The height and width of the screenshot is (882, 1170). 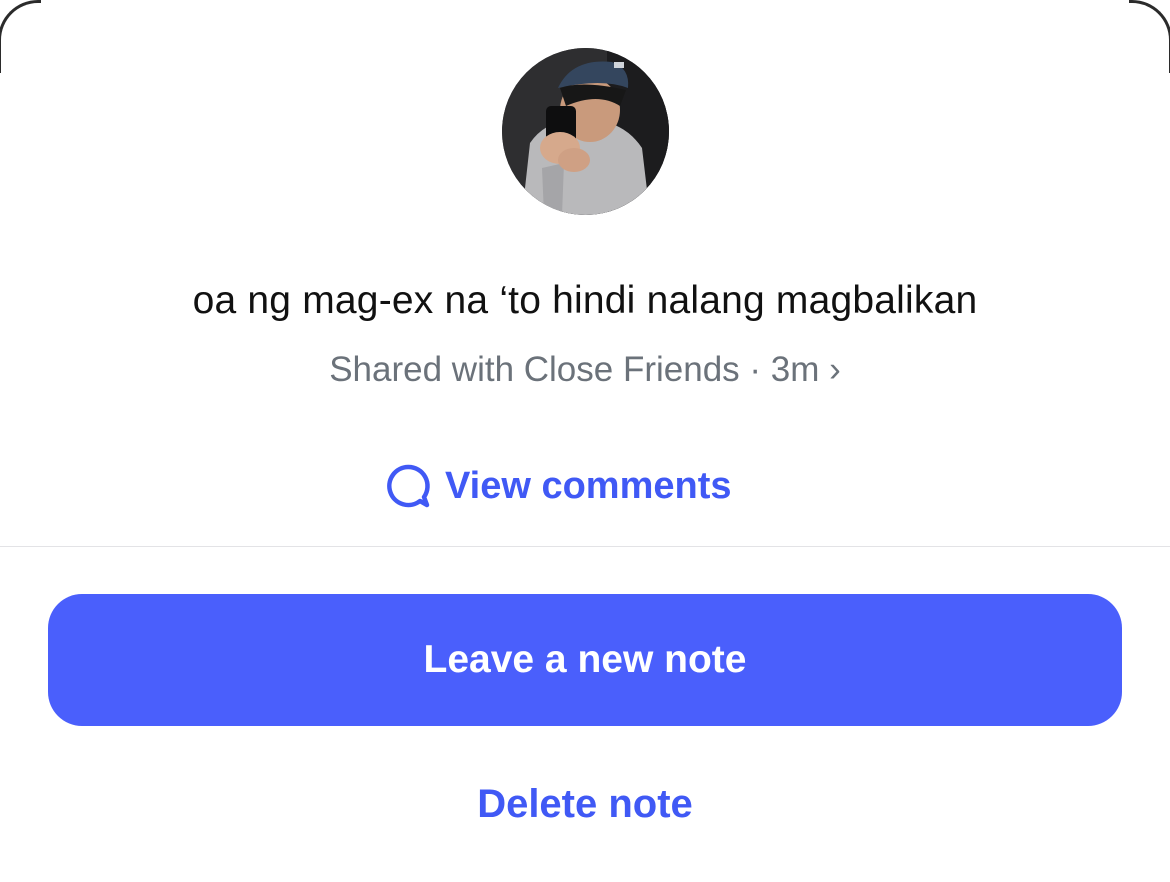 I want to click on delete-note-button: Delete note, so click(x=585, y=804).